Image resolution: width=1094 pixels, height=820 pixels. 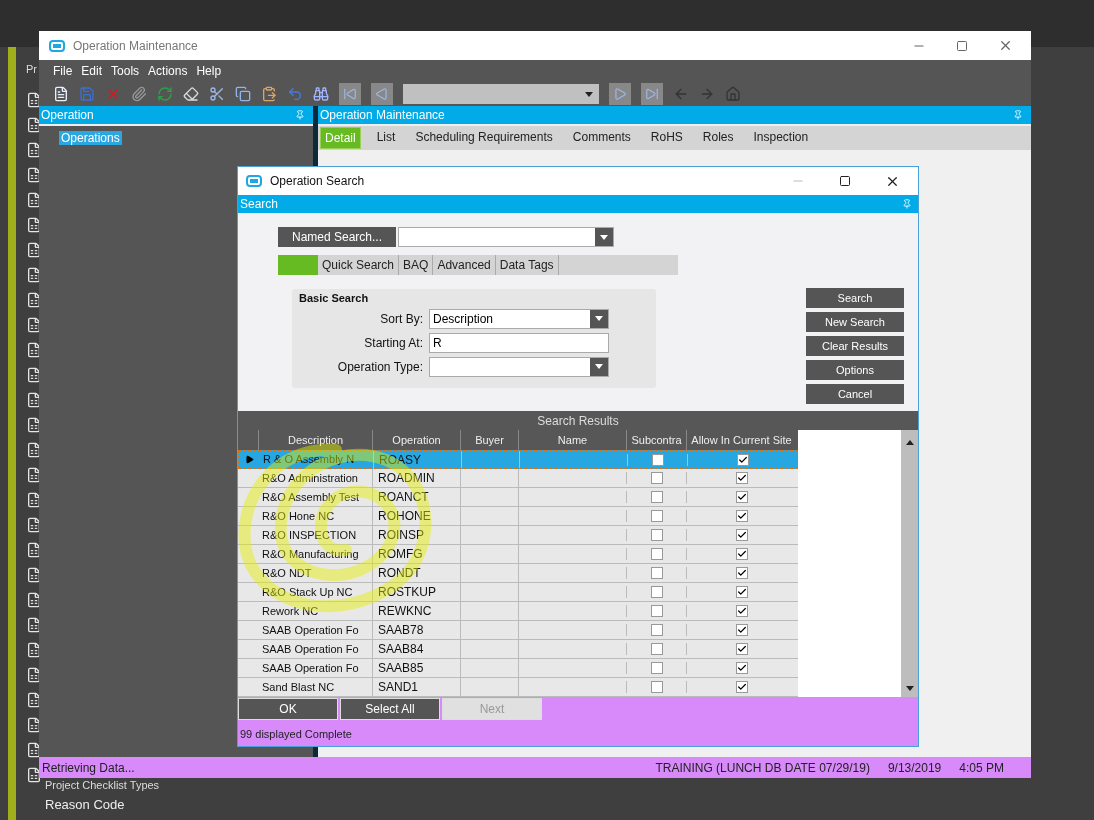 I want to click on eraser-icon, so click(x=191, y=94).